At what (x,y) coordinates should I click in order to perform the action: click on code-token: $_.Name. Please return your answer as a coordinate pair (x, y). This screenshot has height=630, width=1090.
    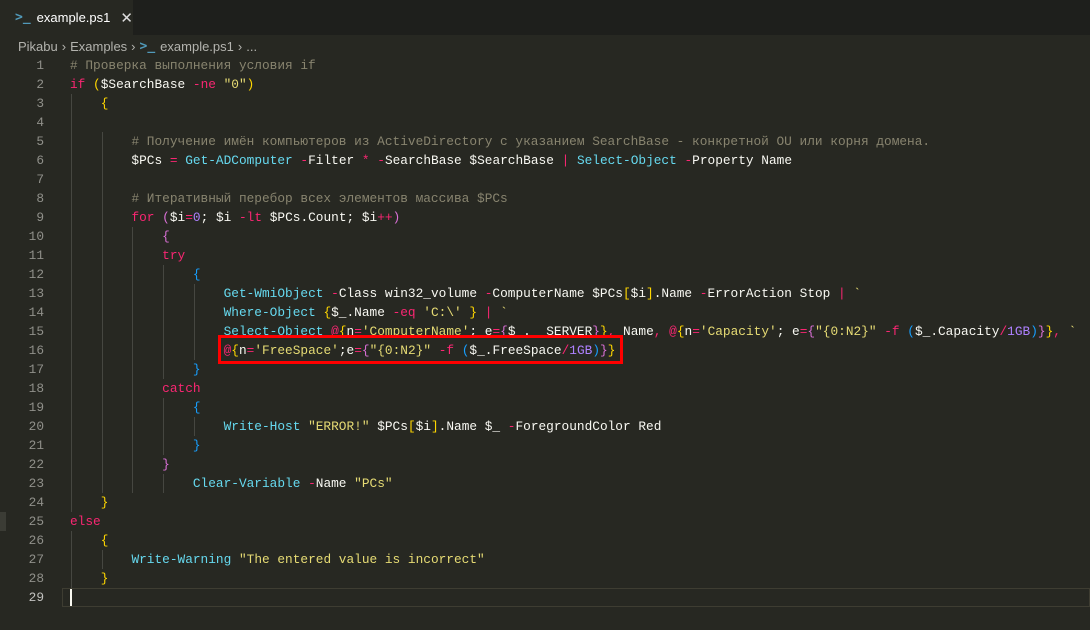
    Looking at the image, I should click on (362, 312).